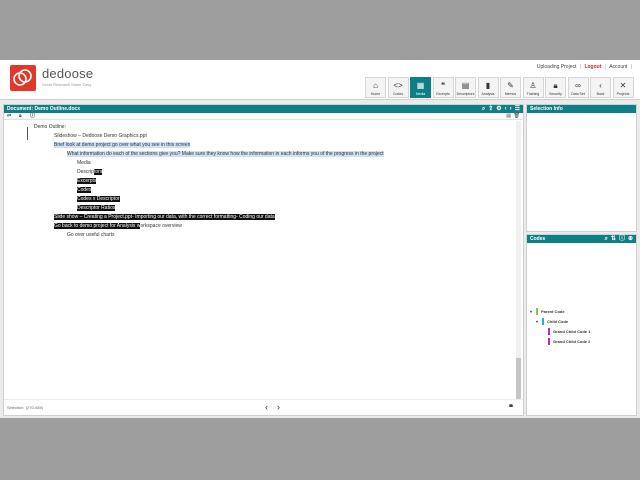  Describe the element at coordinates (96, 208) in the screenshot. I see `document-line: Descriptor Ratios` at that location.